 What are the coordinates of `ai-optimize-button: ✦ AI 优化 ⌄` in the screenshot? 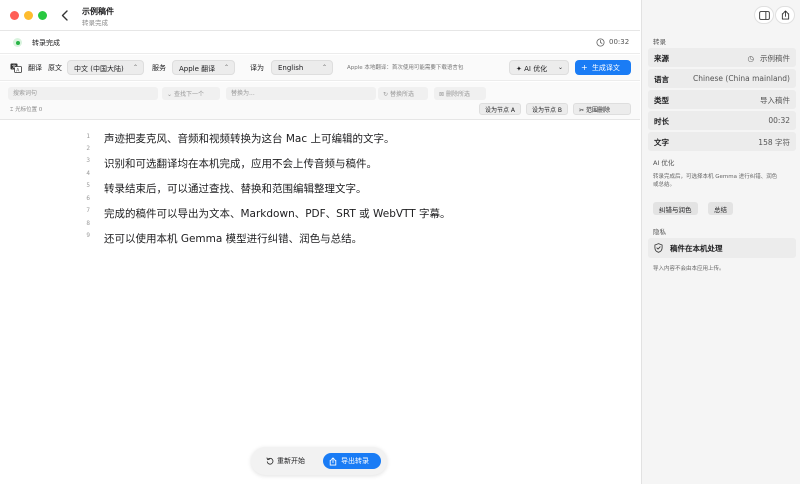 It's located at (539, 67).